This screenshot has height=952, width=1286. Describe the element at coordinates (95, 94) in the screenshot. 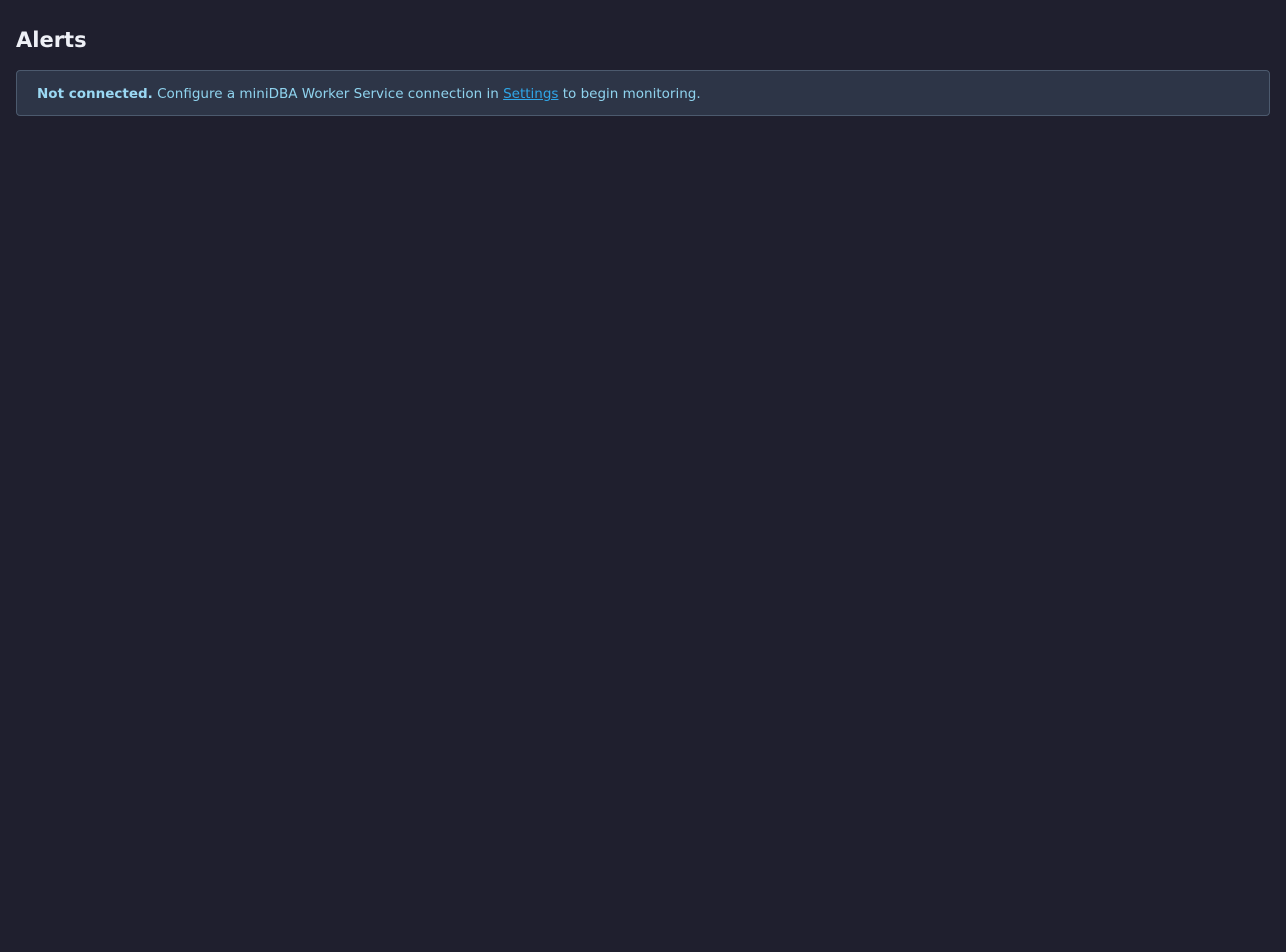

I see `connection-status-label: Not connected.` at that location.